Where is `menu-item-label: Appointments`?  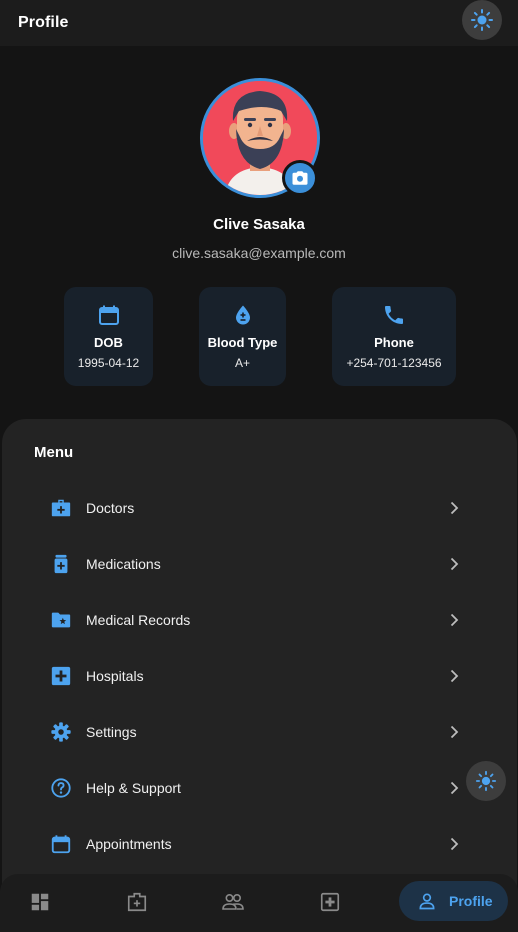
menu-item-label: Appointments is located at coordinates (129, 844).